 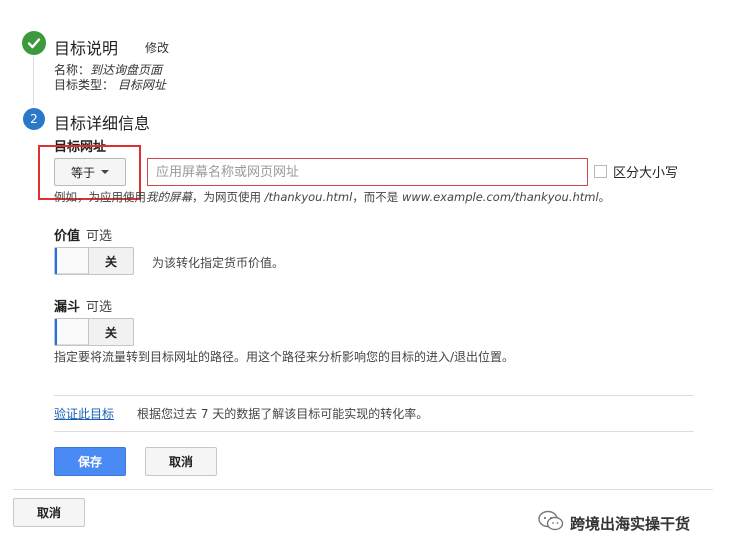 I want to click on value-optional: 可选, so click(x=99, y=236).